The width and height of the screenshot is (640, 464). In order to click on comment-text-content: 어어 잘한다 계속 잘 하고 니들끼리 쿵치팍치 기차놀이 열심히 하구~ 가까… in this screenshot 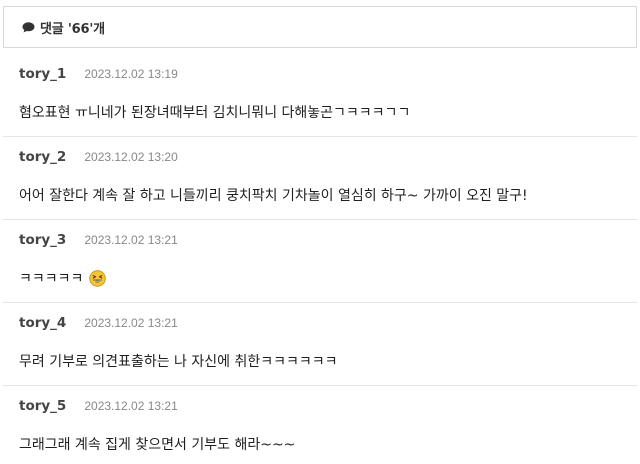, I will do `click(273, 196)`.